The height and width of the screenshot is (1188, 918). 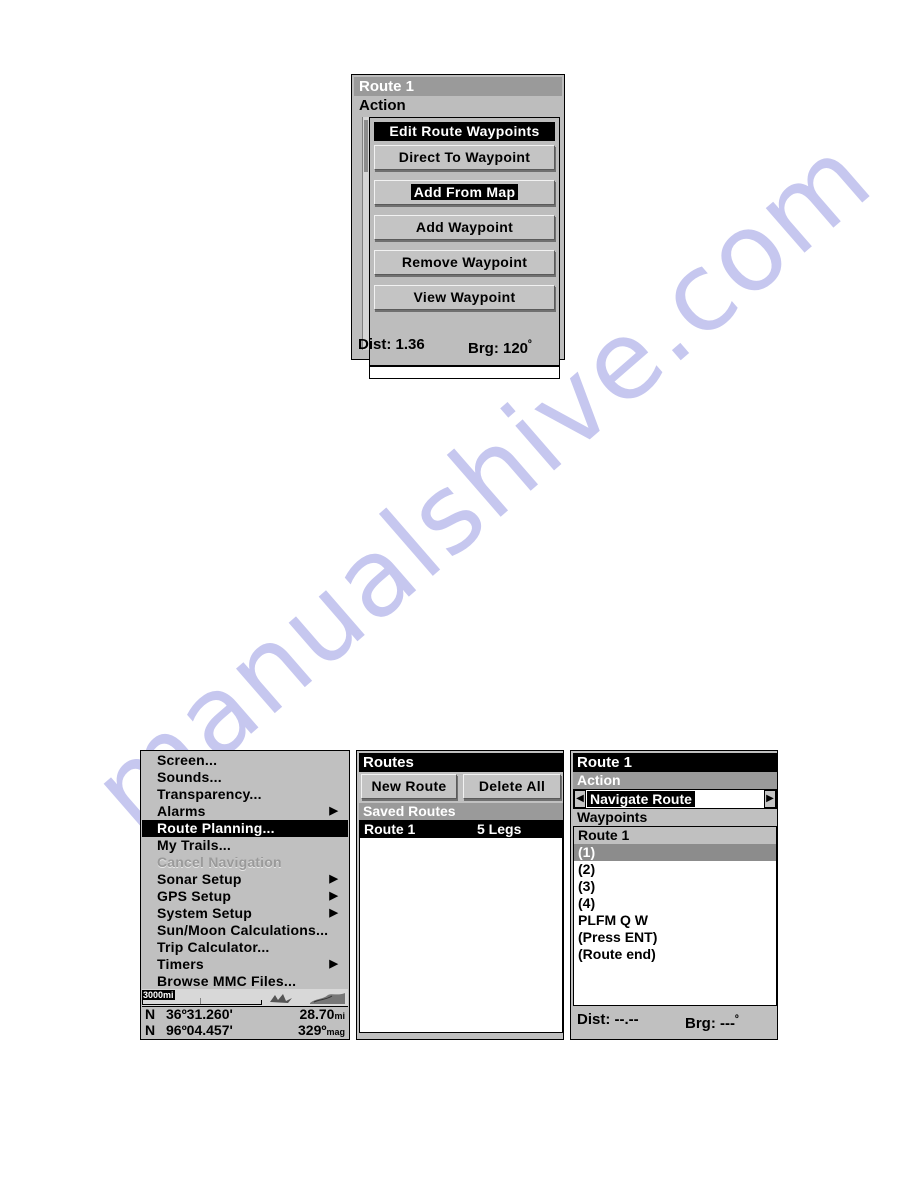 What do you see at coordinates (675, 762) in the screenshot?
I see `route-detail-title: Route 1` at bounding box center [675, 762].